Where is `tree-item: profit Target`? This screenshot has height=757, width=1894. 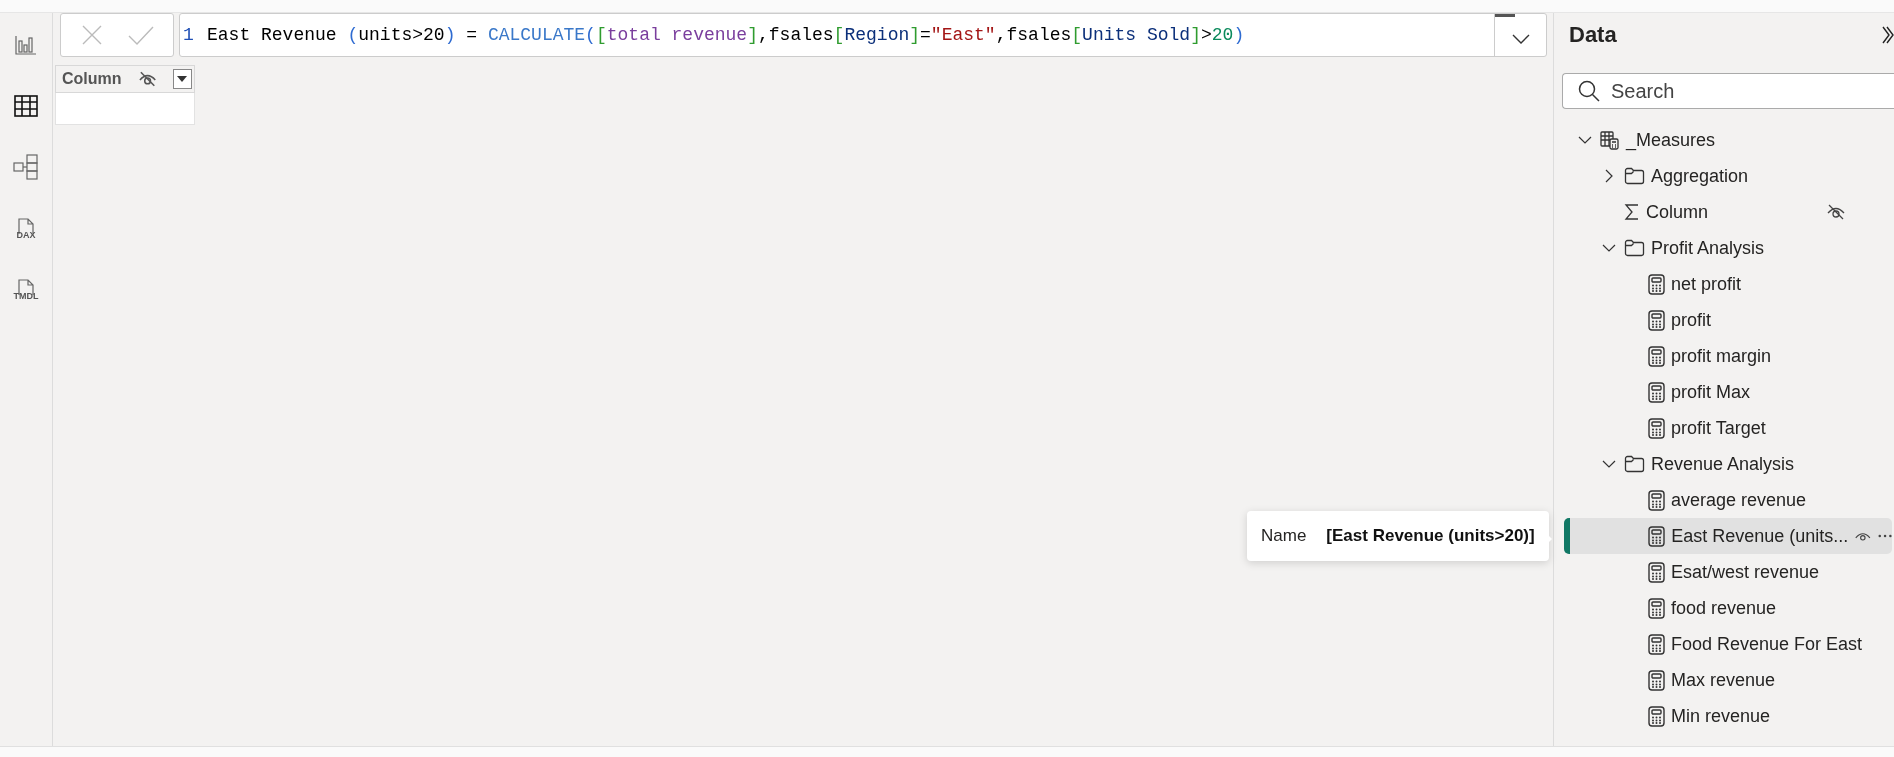
tree-item: profit Target is located at coordinates (1727, 428).